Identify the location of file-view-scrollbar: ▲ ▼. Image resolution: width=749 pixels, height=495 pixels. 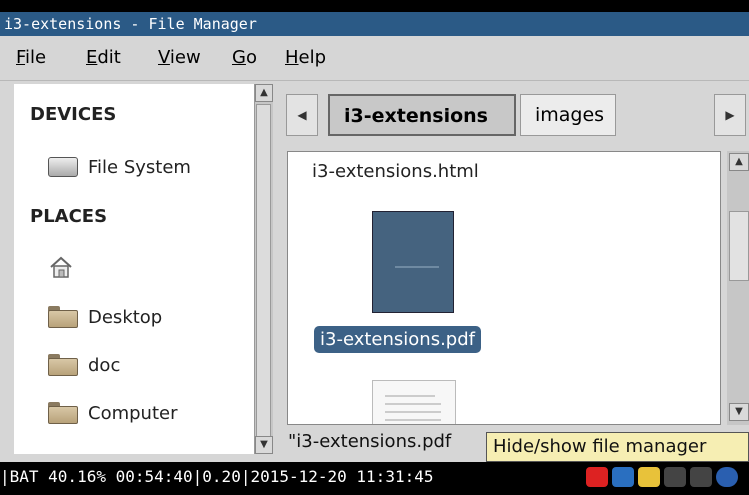
(738, 288).